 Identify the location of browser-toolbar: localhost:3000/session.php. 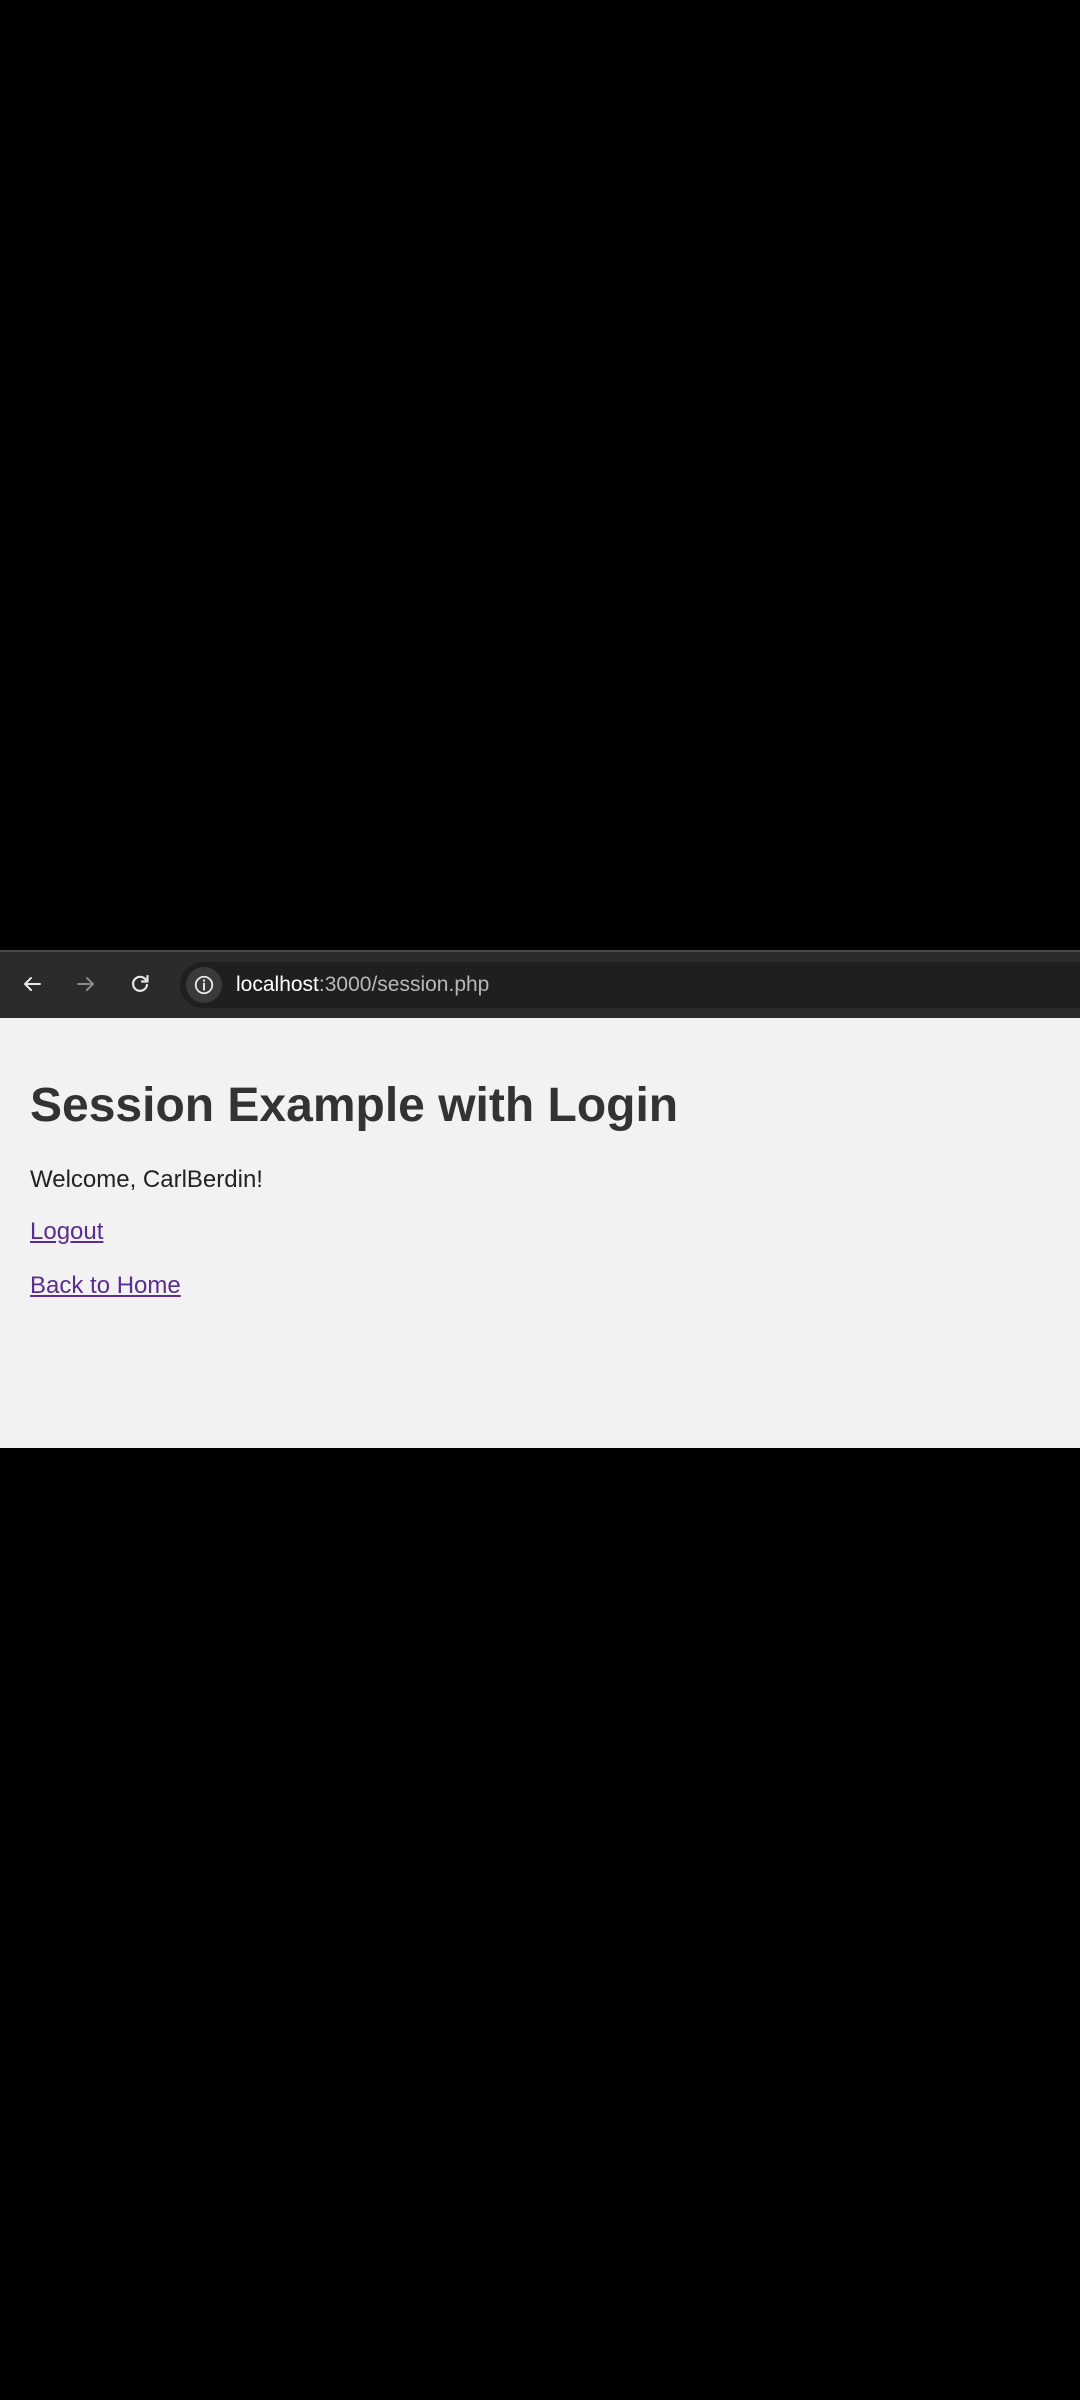
(540, 984).